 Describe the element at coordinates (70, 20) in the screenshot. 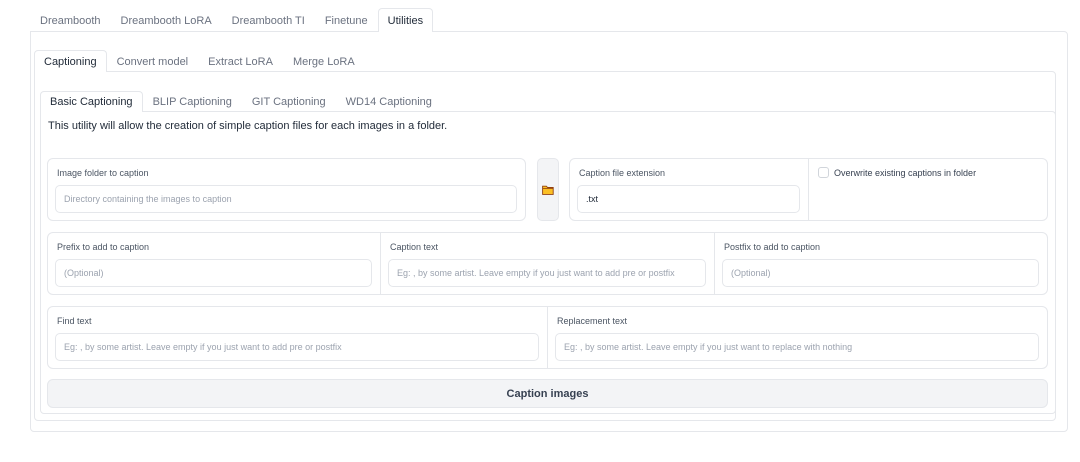

I see `tab-dreambooth: Dreambooth` at that location.